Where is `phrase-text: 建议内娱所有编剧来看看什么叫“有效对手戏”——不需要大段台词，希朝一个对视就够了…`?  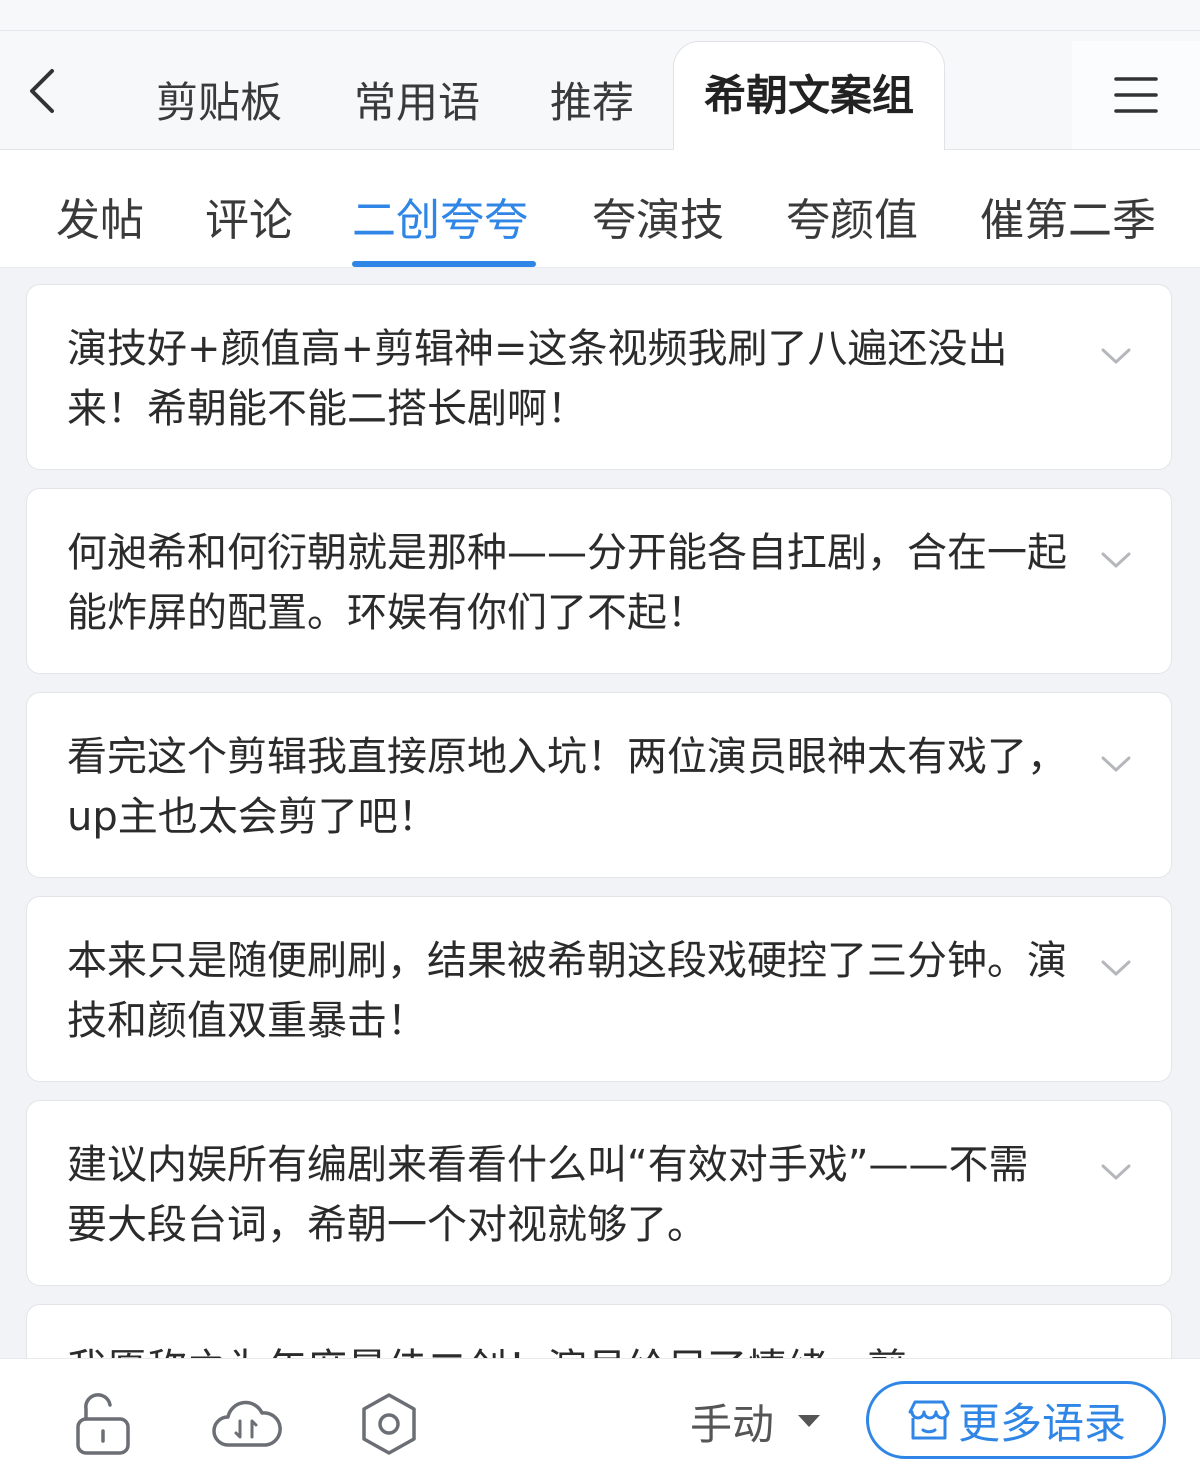
phrase-text: 建议内娱所有编剧来看看什么叫“有效对手戏”——不需要大段台词，希朝一个对视就够了… is located at coordinates (548, 1195).